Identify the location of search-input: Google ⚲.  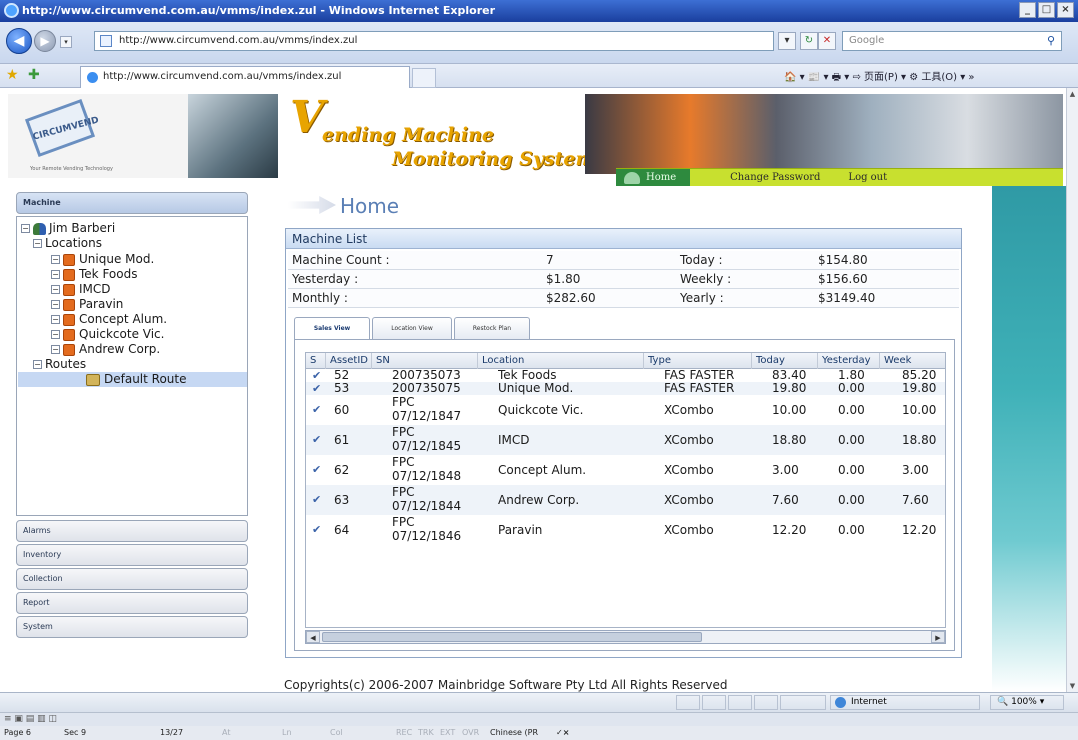
(952, 41).